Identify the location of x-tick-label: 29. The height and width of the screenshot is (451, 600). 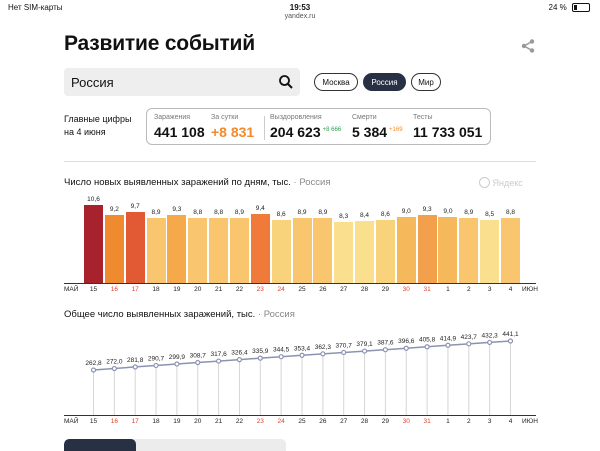
(385, 421).